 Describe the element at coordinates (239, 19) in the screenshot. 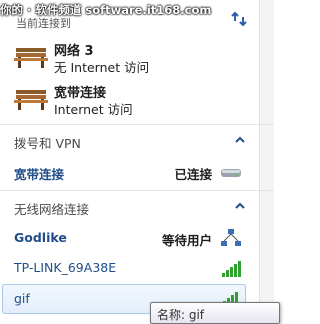

I see `refresh-icon` at that location.